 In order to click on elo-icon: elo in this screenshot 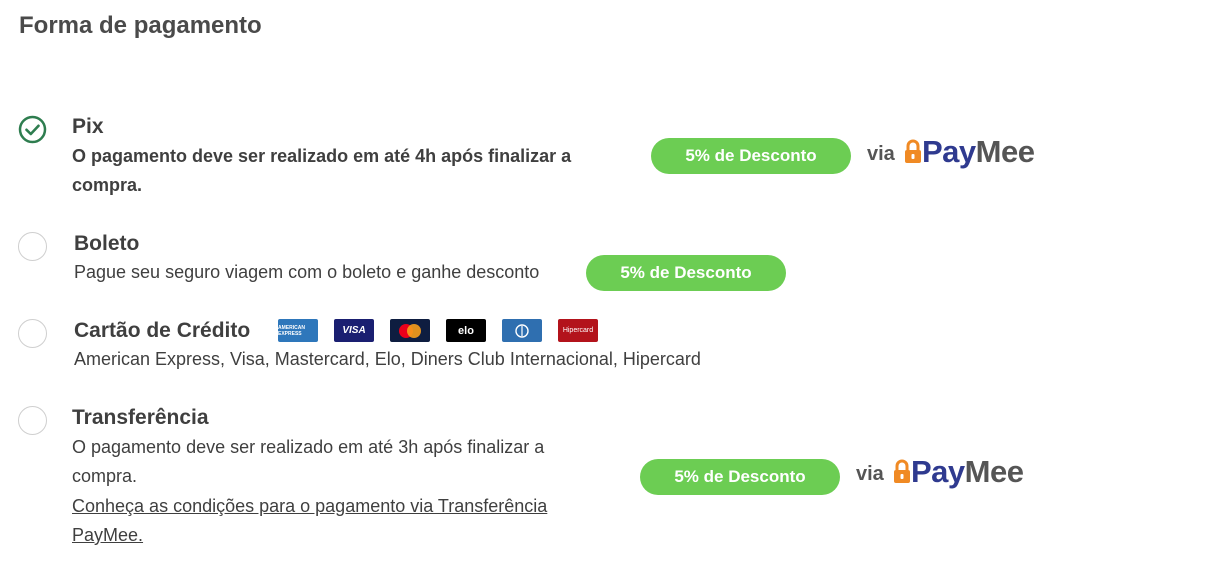, I will do `click(466, 330)`.